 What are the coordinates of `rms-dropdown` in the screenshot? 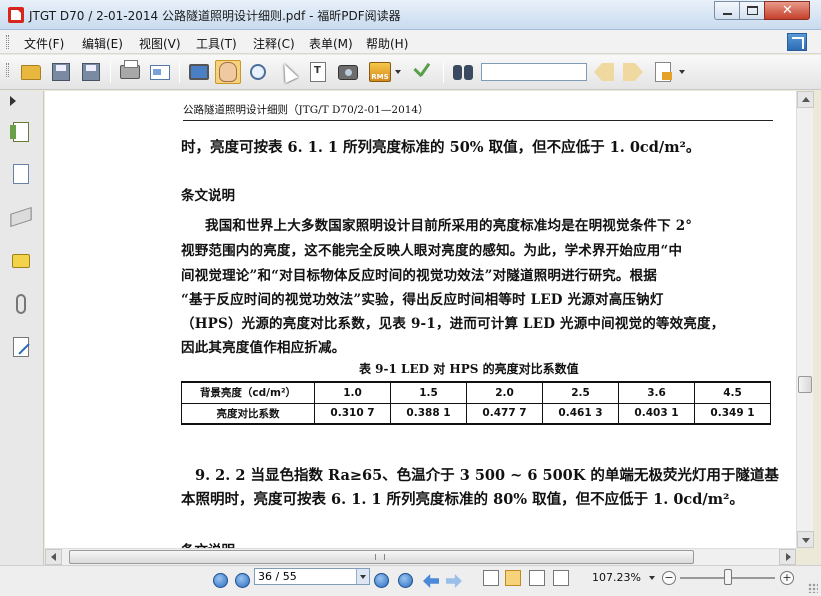 It's located at (398, 72).